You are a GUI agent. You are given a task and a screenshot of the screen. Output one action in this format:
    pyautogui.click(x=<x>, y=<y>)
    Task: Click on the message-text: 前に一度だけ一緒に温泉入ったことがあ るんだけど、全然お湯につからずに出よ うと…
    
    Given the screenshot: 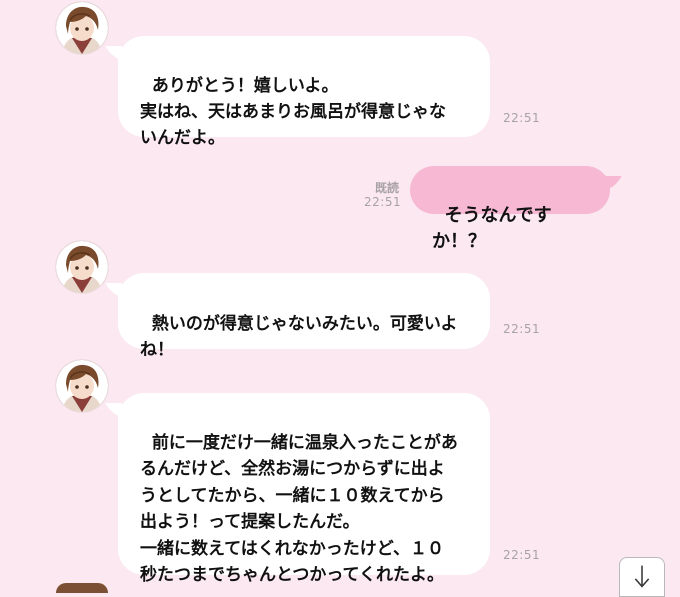 What is the action you would take?
    pyautogui.click(x=299, y=509)
    